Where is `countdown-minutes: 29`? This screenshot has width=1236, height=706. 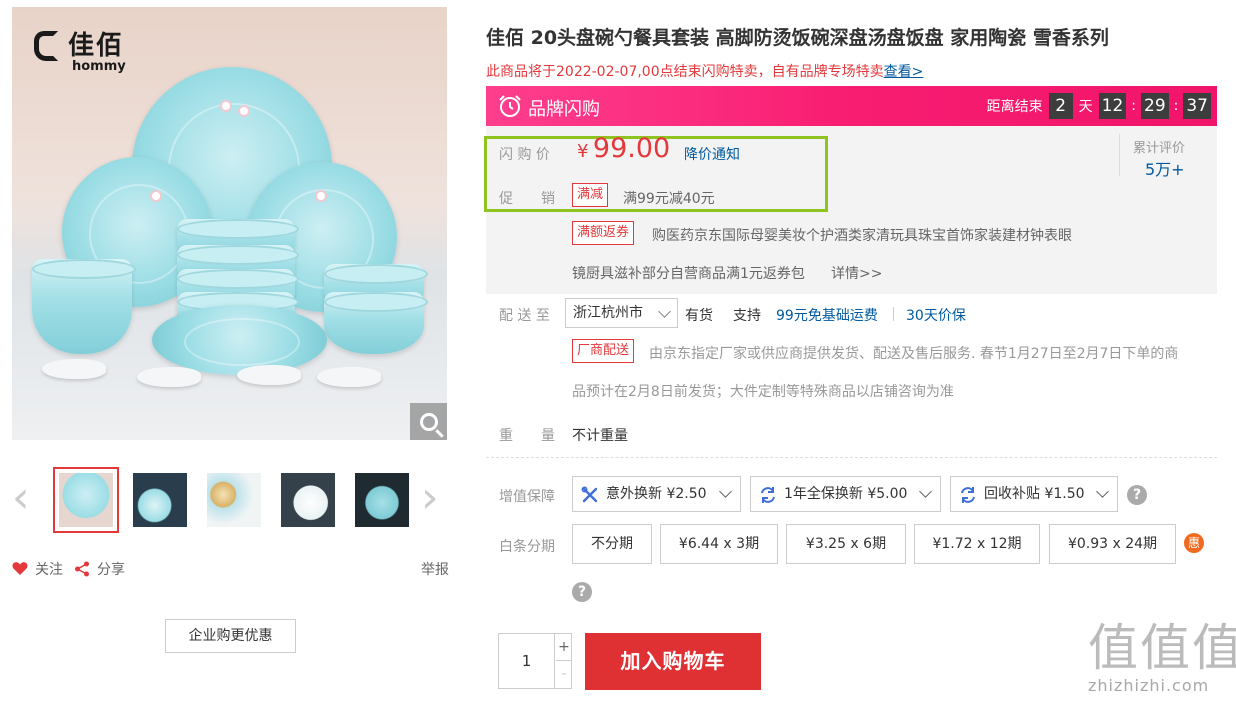
countdown-minutes: 29 is located at coordinates (1155, 106).